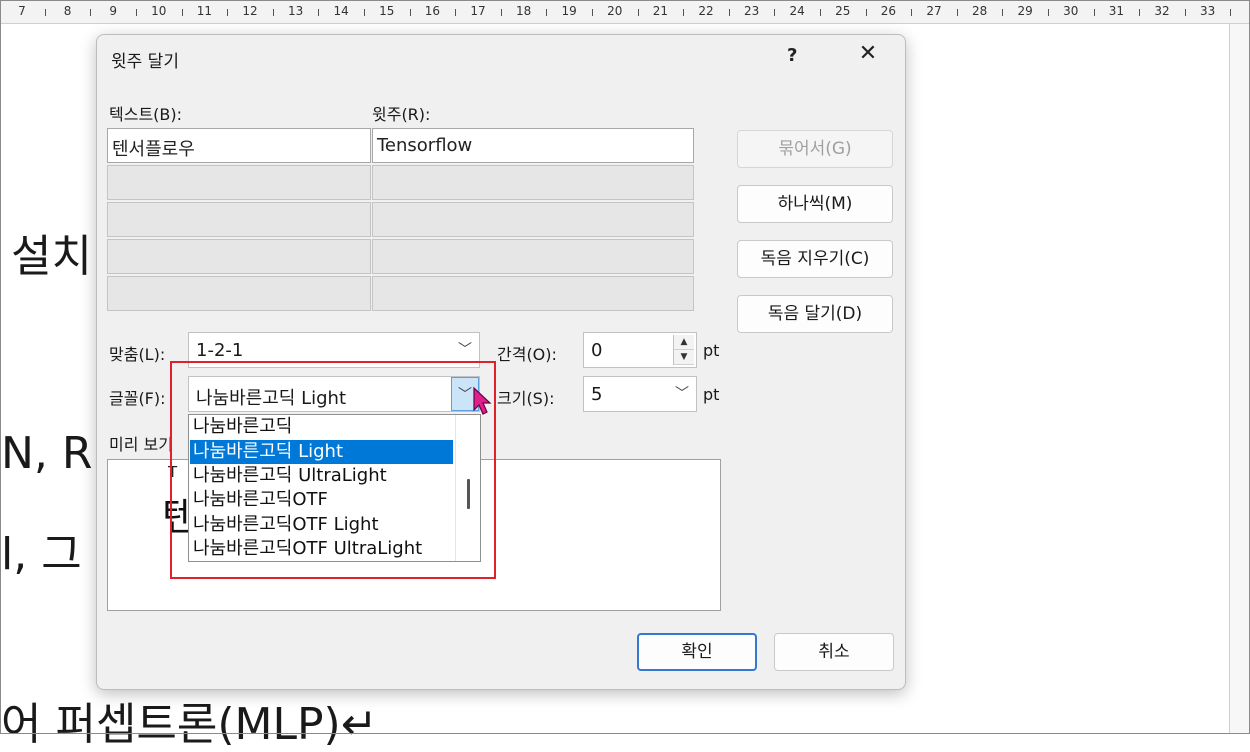  I want to click on ruler-number: 21, so click(660, 11).